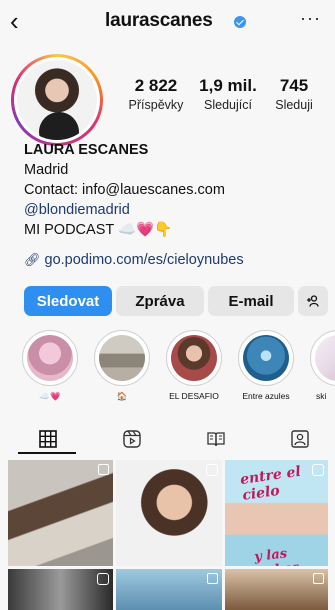 The width and height of the screenshot is (335, 610). I want to click on avatar-photo, so click(57, 100).